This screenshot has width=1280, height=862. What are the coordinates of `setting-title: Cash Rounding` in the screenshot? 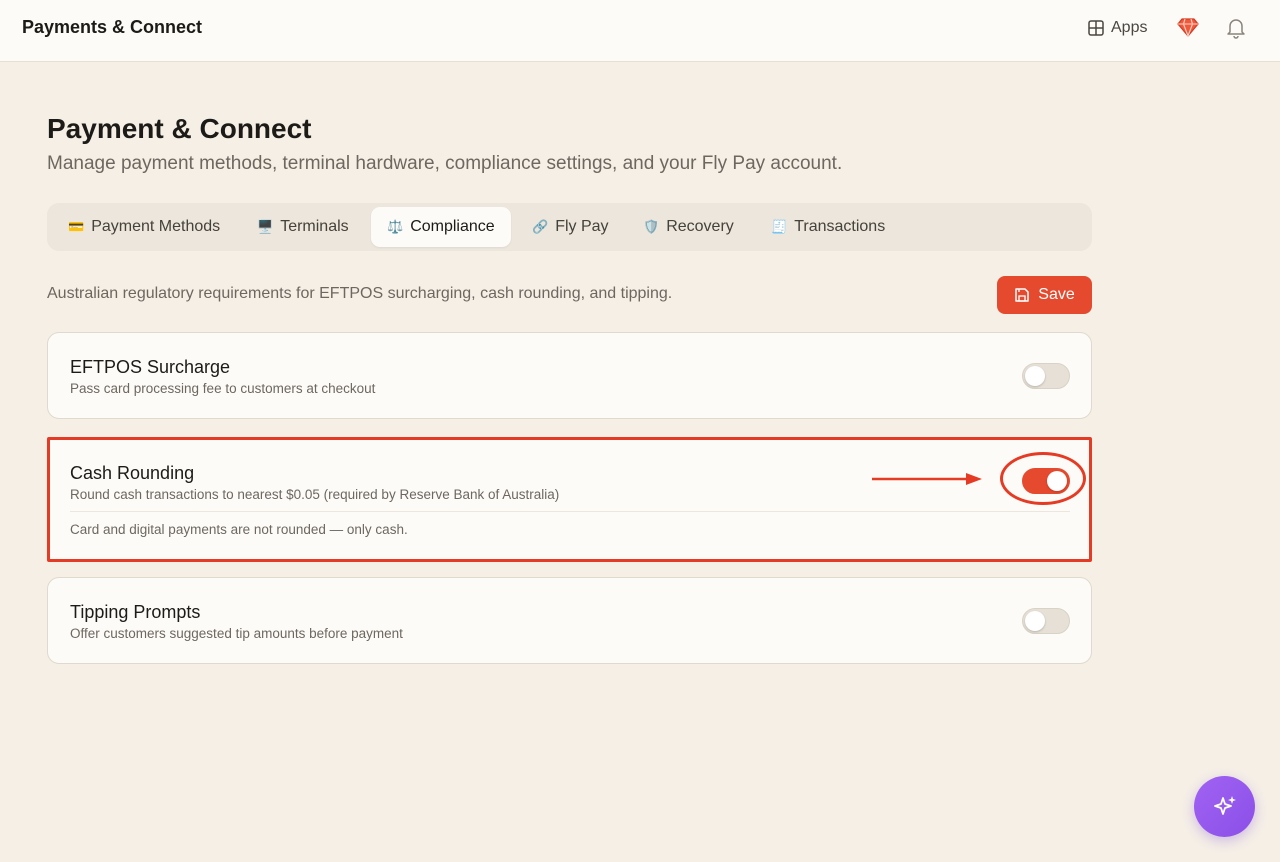 It's located at (132, 473).